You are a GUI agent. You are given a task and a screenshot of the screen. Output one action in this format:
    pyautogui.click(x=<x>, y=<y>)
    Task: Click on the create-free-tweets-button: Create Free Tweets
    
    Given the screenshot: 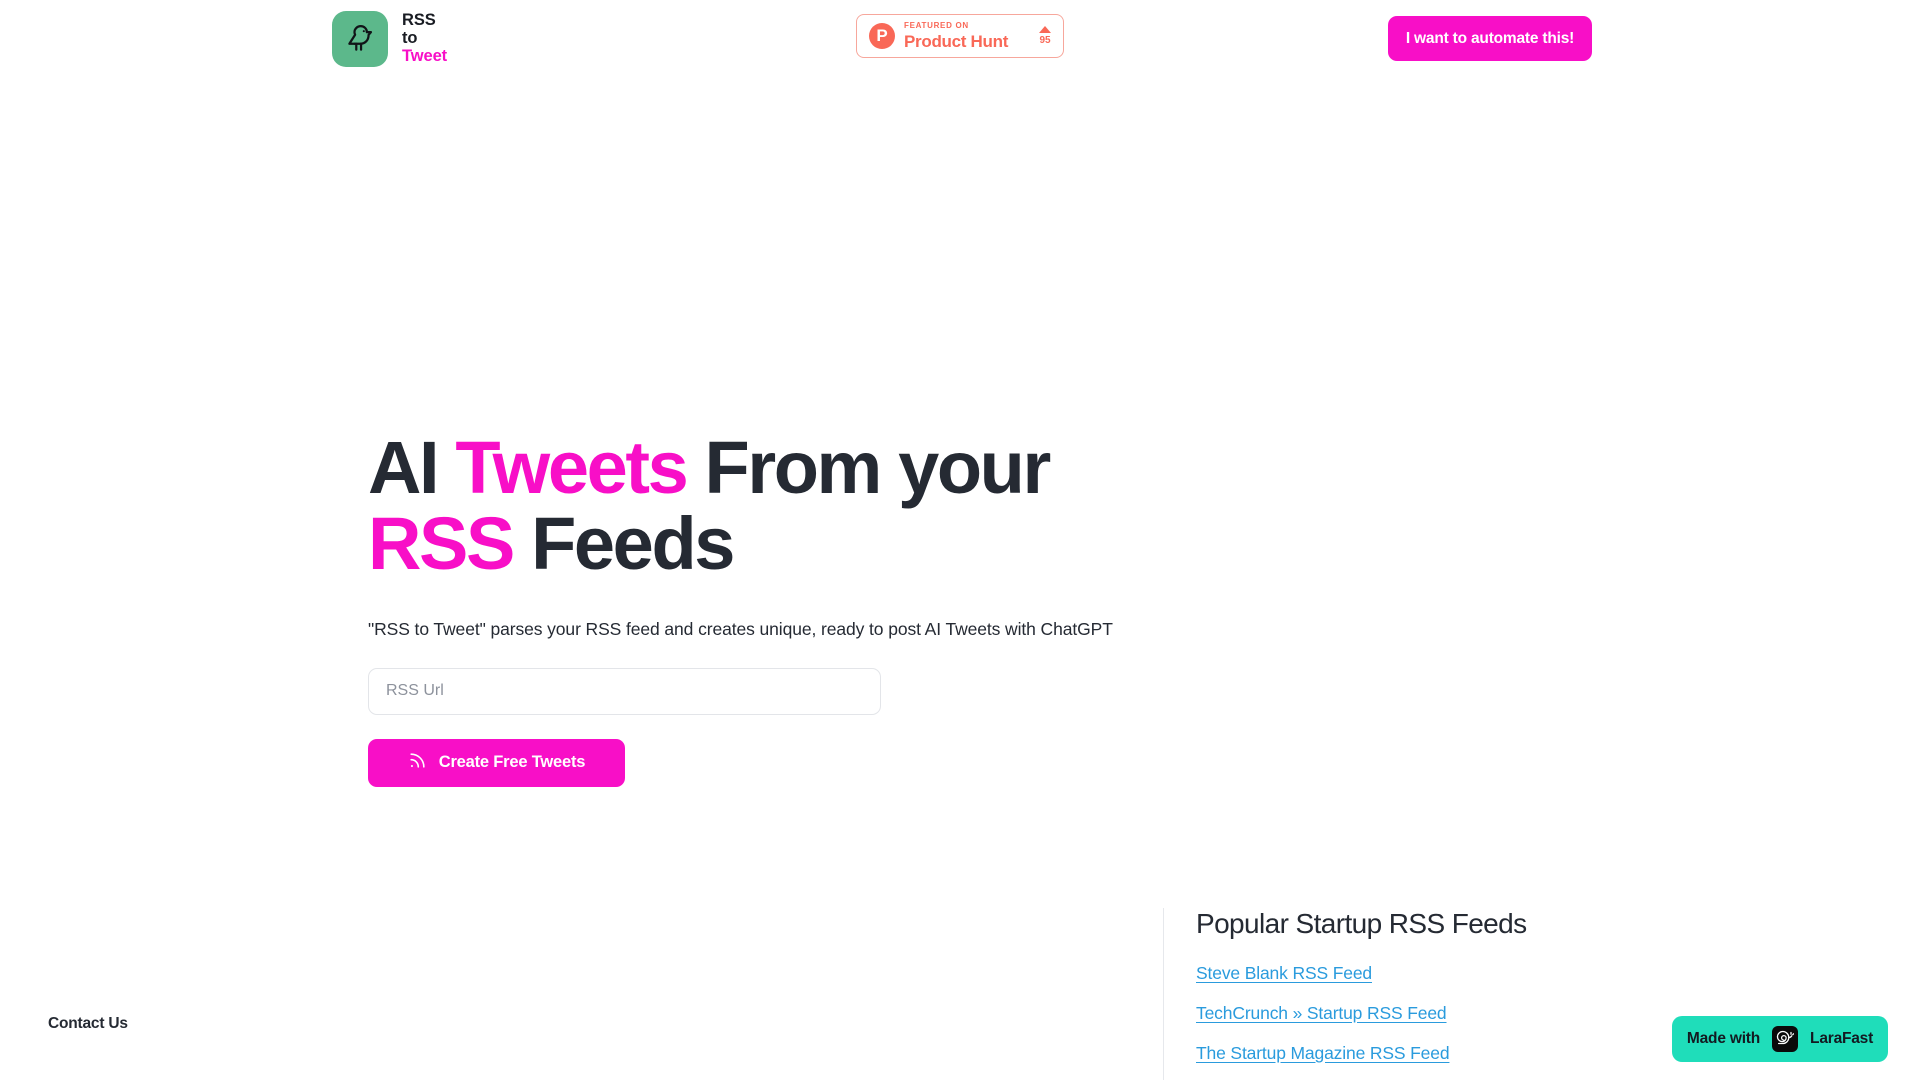 What is the action you would take?
    pyautogui.click(x=496, y=762)
    